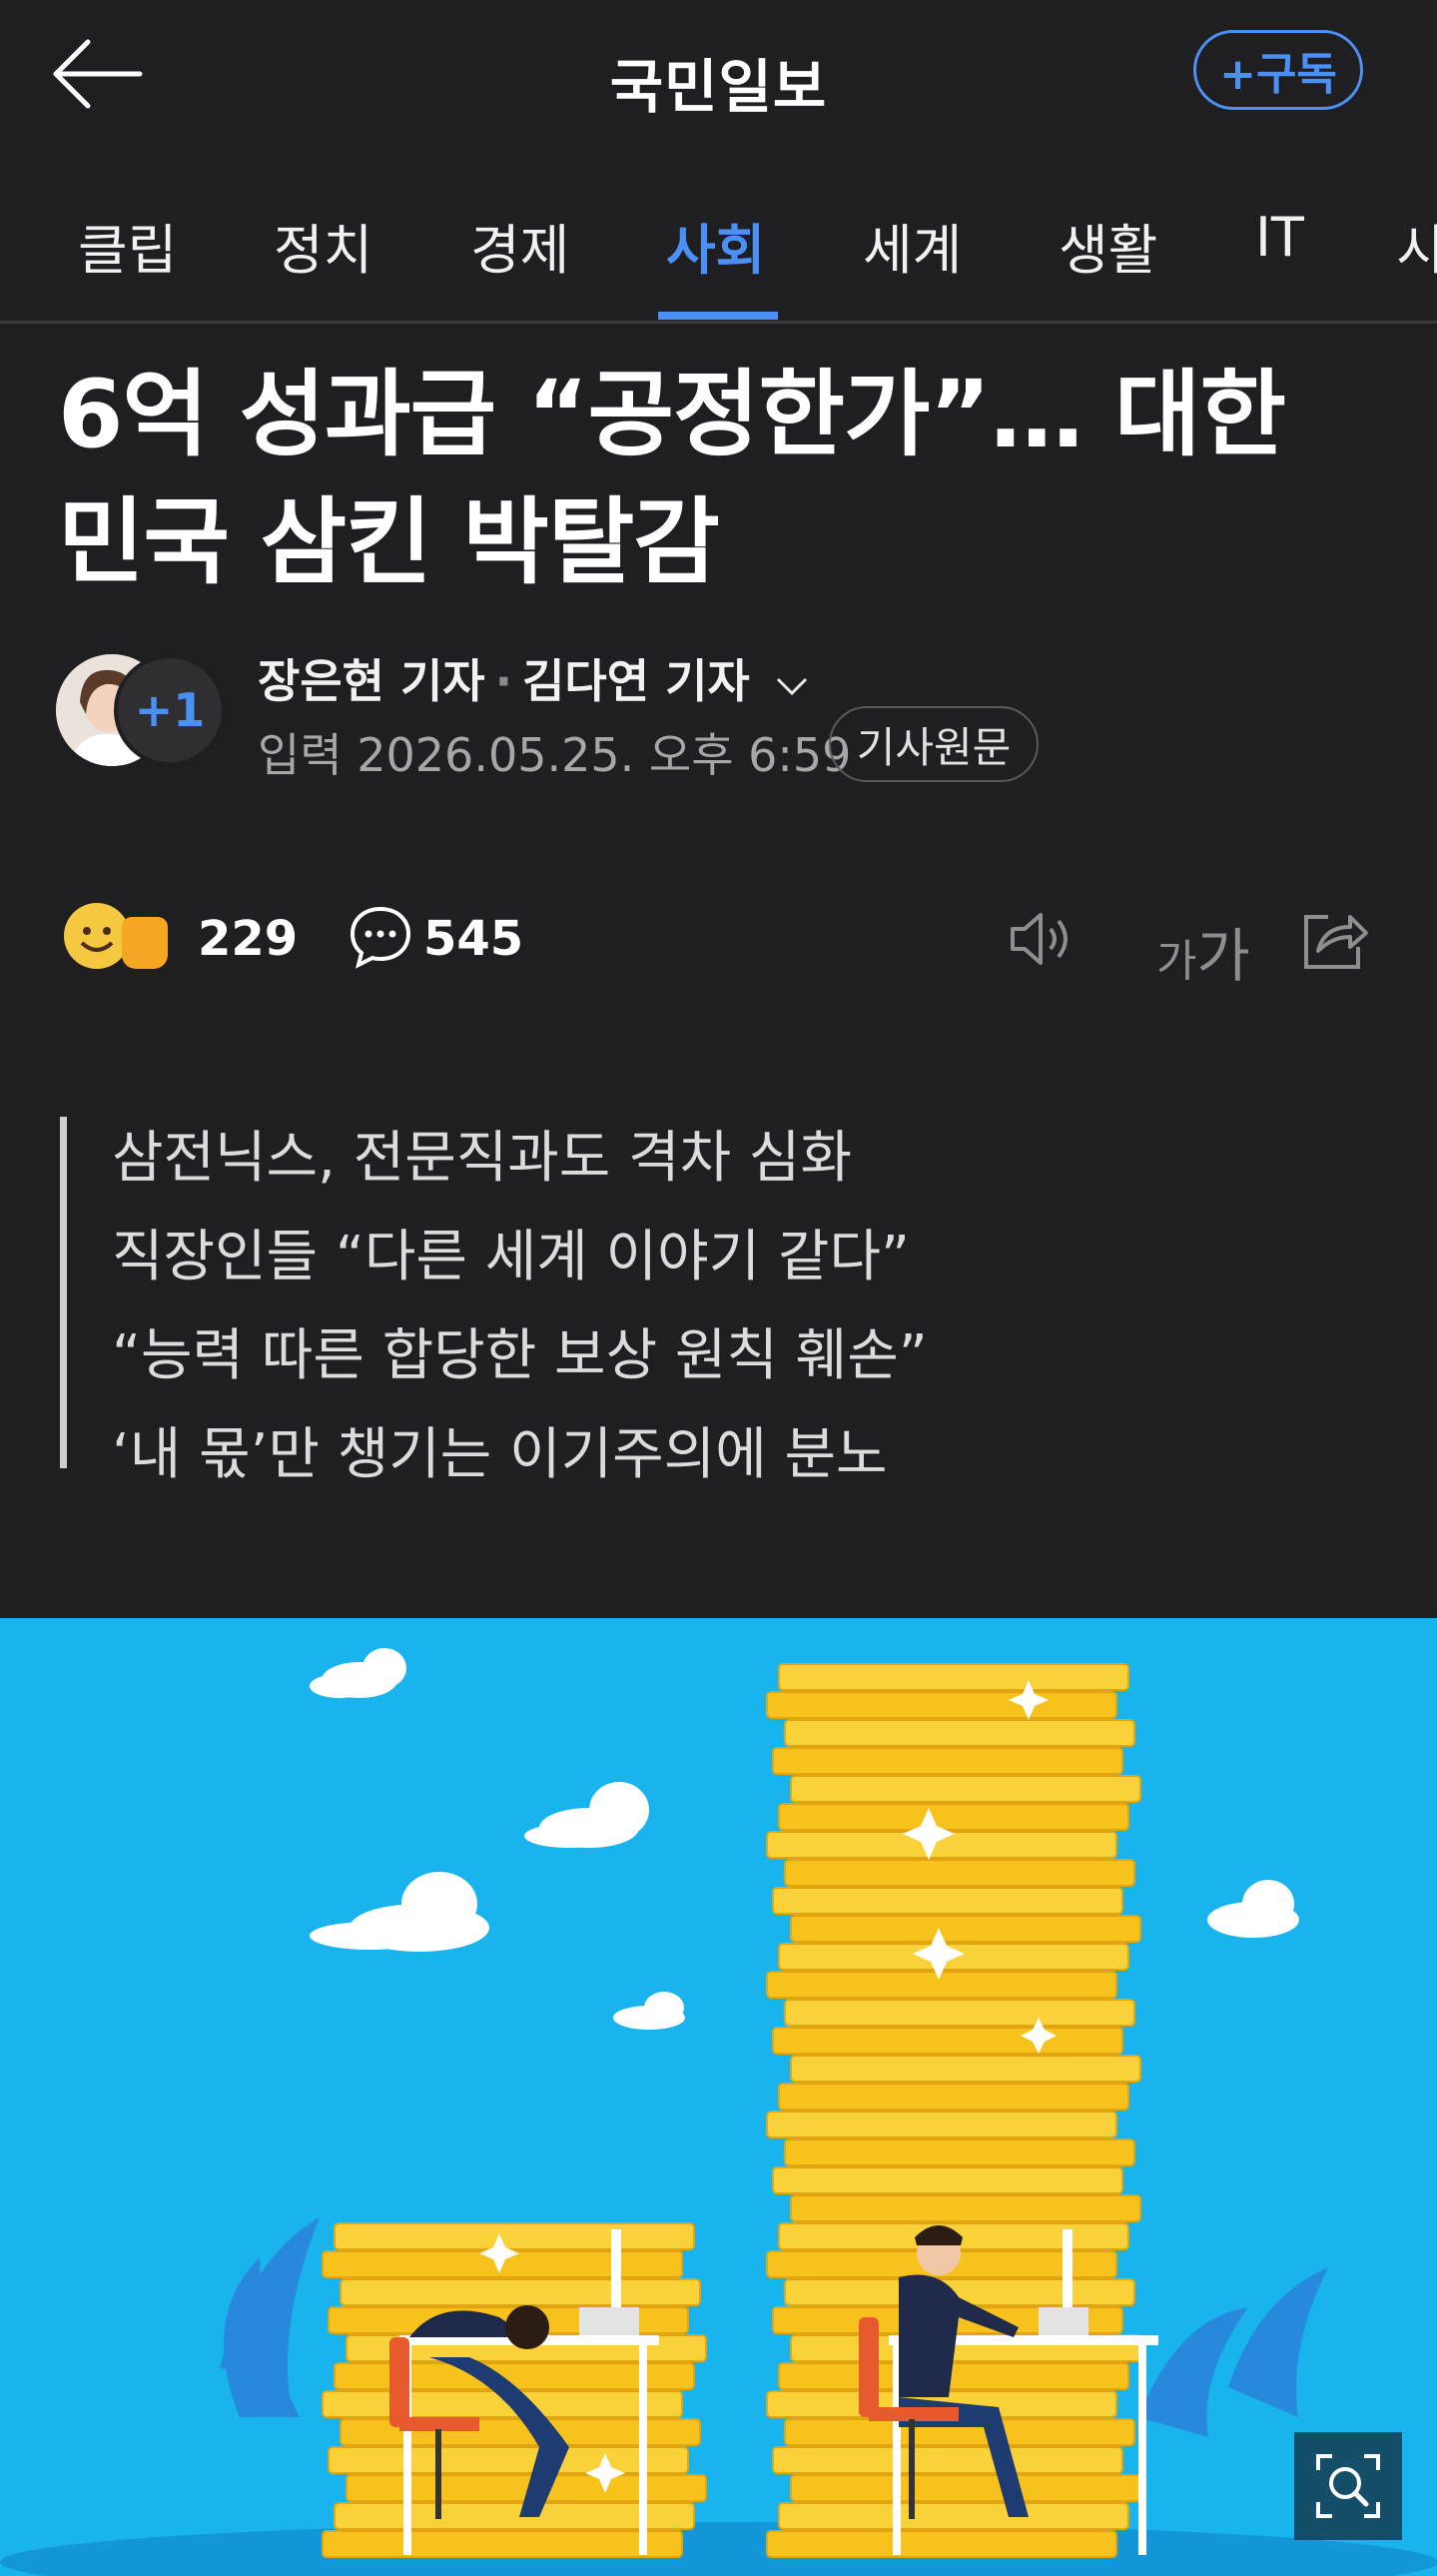 The image size is (1437, 2576). What do you see at coordinates (519, 246) in the screenshot?
I see `tab-economy: 경제` at bounding box center [519, 246].